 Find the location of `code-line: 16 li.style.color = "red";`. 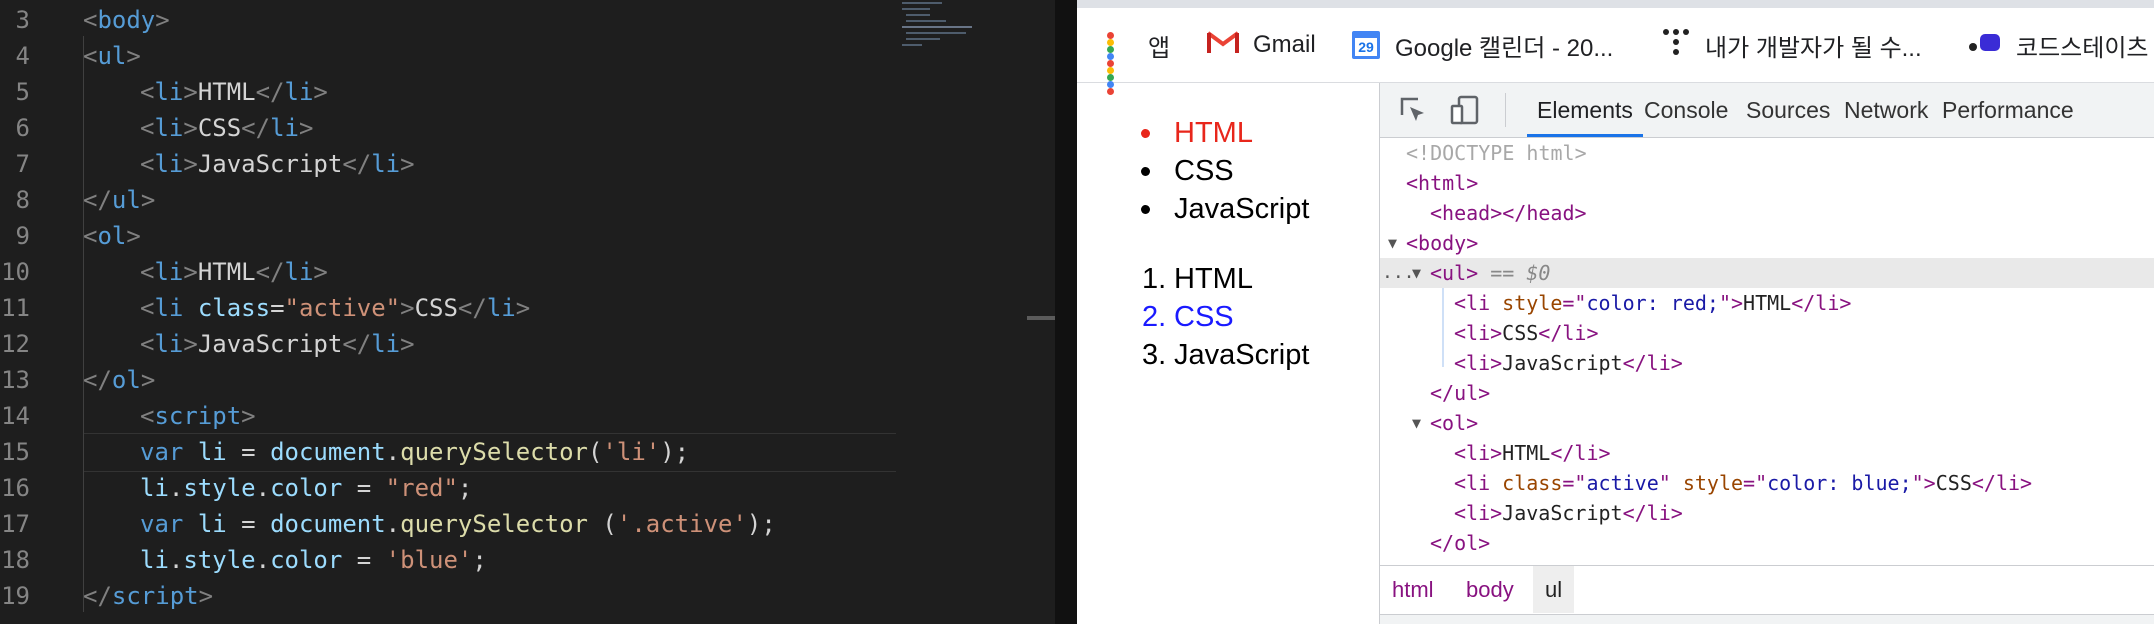

code-line: 16 li.style.color = "red"; is located at coordinates (520, 488).